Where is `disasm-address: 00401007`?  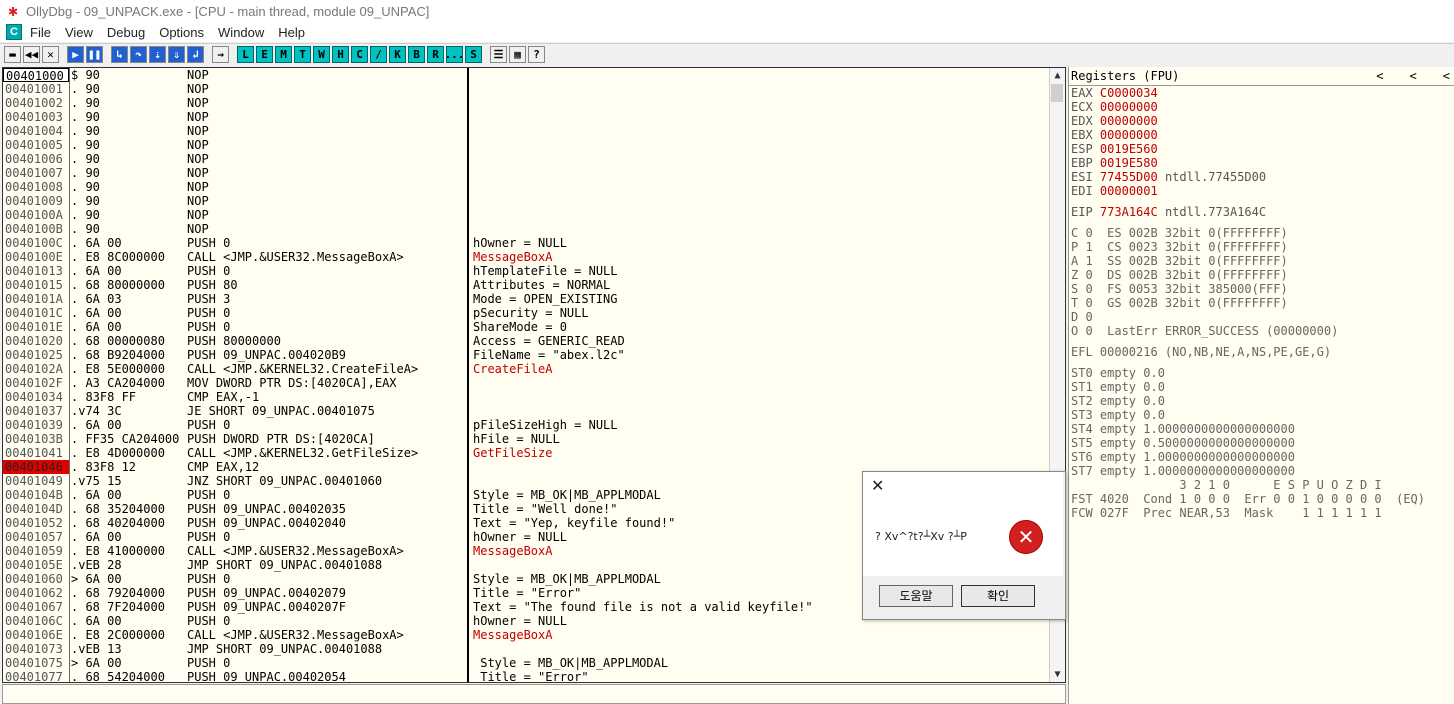 disasm-address: 00401007 is located at coordinates (36, 173).